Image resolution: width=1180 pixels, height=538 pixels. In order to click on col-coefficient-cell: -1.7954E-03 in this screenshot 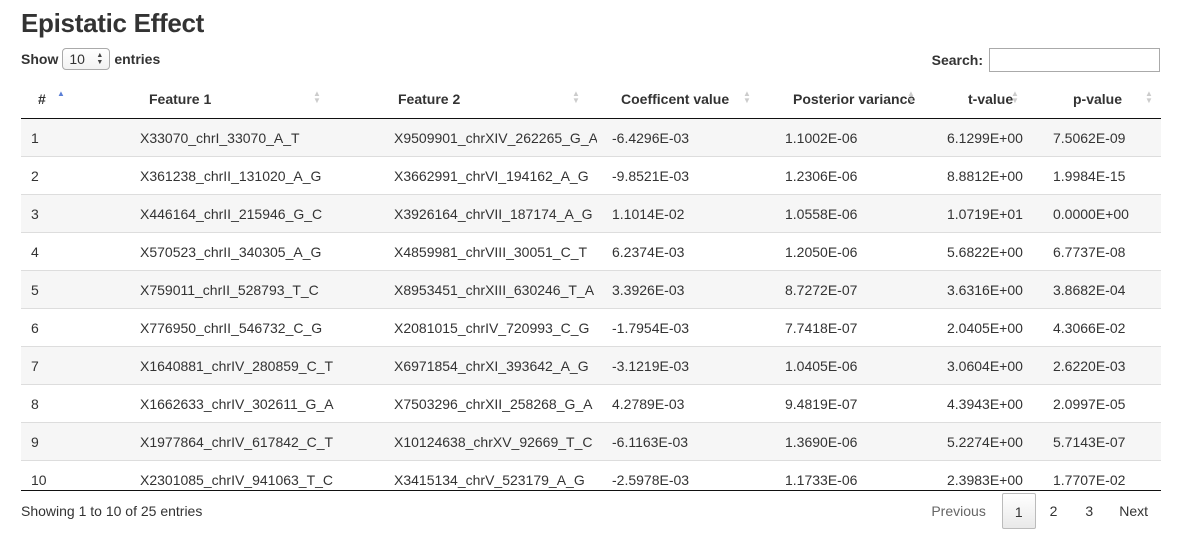, I will do `click(680, 327)`.